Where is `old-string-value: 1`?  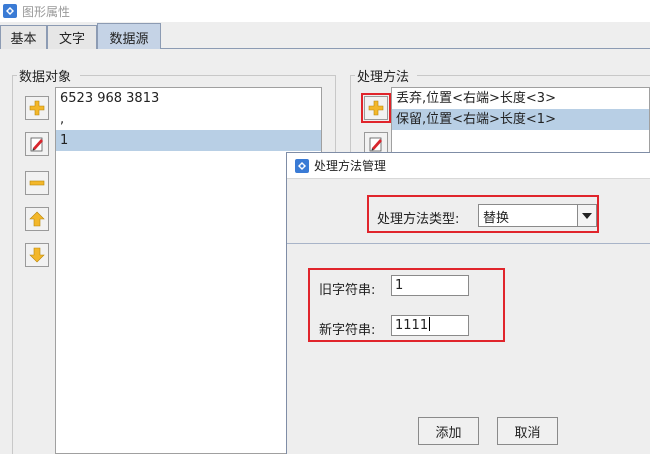
old-string-value: 1 is located at coordinates (399, 285).